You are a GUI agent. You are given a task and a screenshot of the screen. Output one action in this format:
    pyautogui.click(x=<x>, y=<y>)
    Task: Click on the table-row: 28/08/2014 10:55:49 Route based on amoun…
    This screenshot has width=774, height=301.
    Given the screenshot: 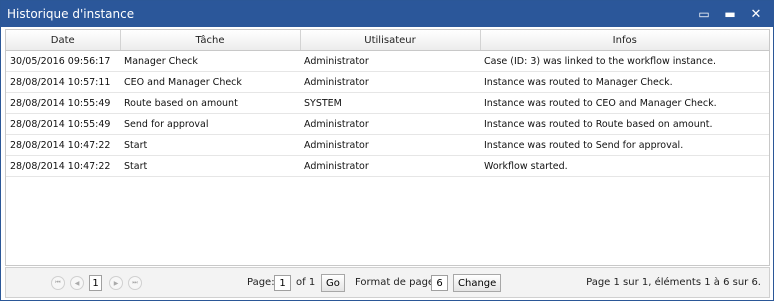 What is the action you would take?
    pyautogui.click(x=387, y=103)
    